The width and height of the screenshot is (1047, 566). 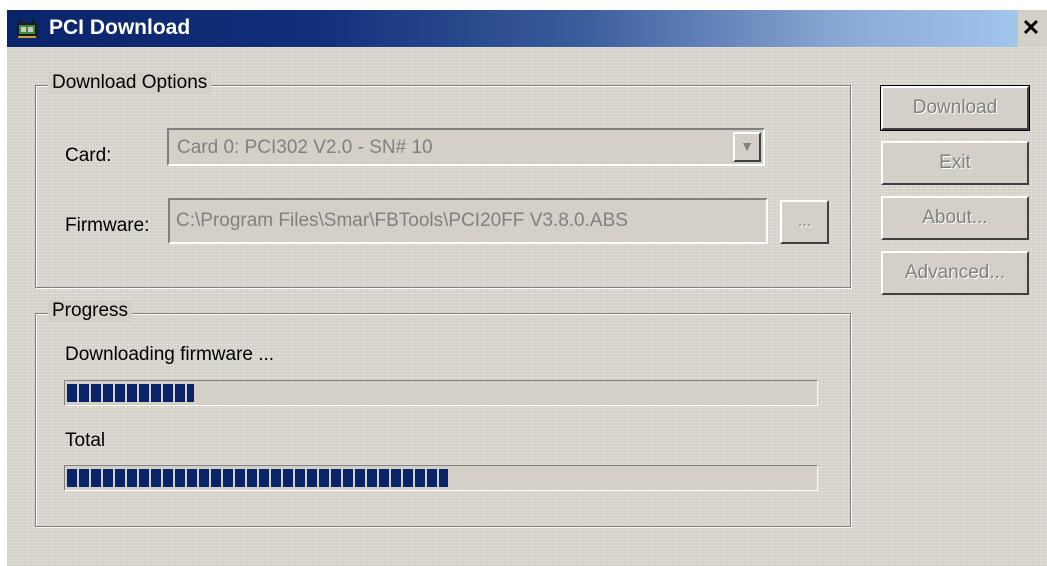 I want to click on title-bar: PCI Download ✕, so click(x=527, y=28).